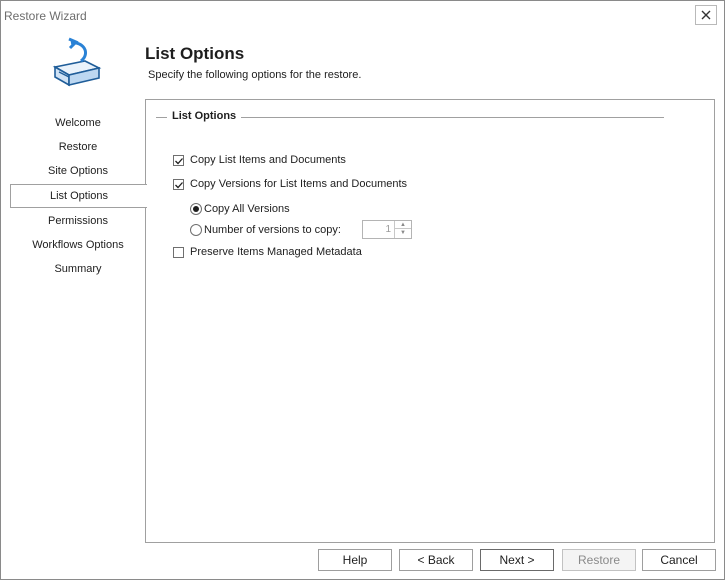 The width and height of the screenshot is (725, 580). Describe the element at coordinates (679, 560) in the screenshot. I see `cancel-button: Cancel` at that location.